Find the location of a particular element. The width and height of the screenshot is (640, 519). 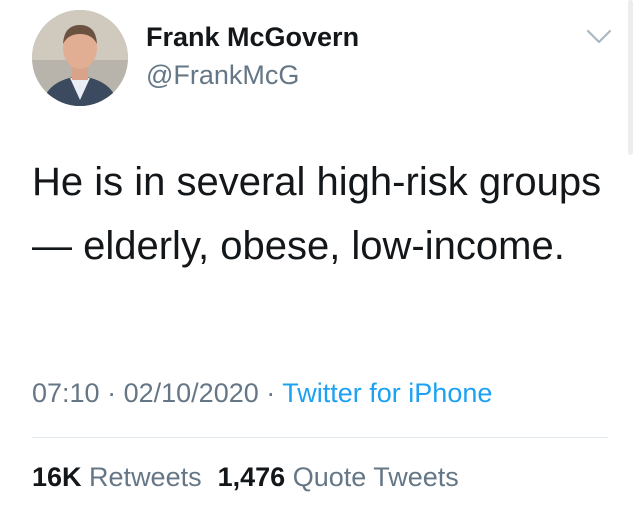

avatar-photo is located at coordinates (80, 58).